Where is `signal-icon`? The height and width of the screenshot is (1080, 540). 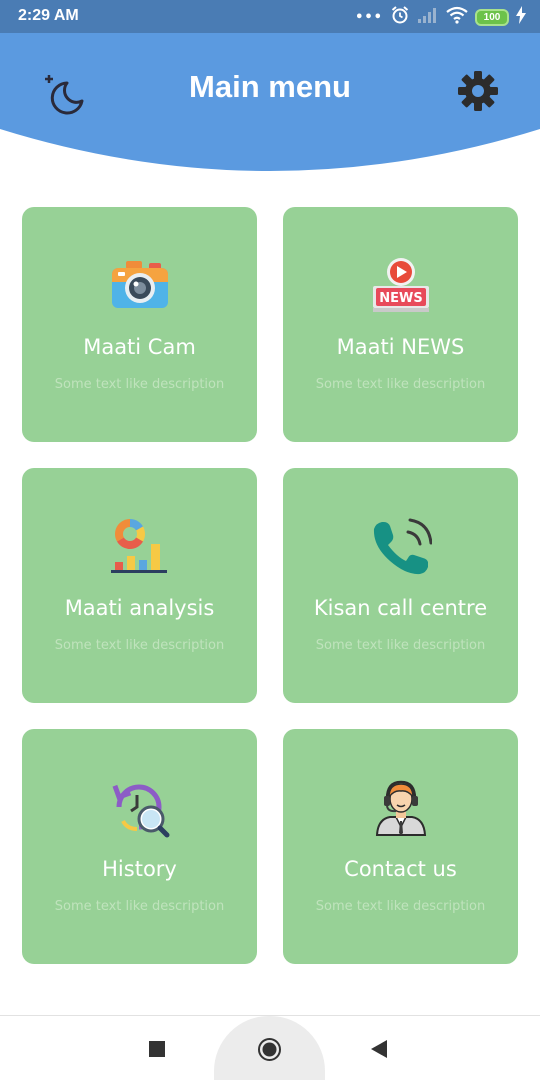
signal-icon is located at coordinates (428, 17).